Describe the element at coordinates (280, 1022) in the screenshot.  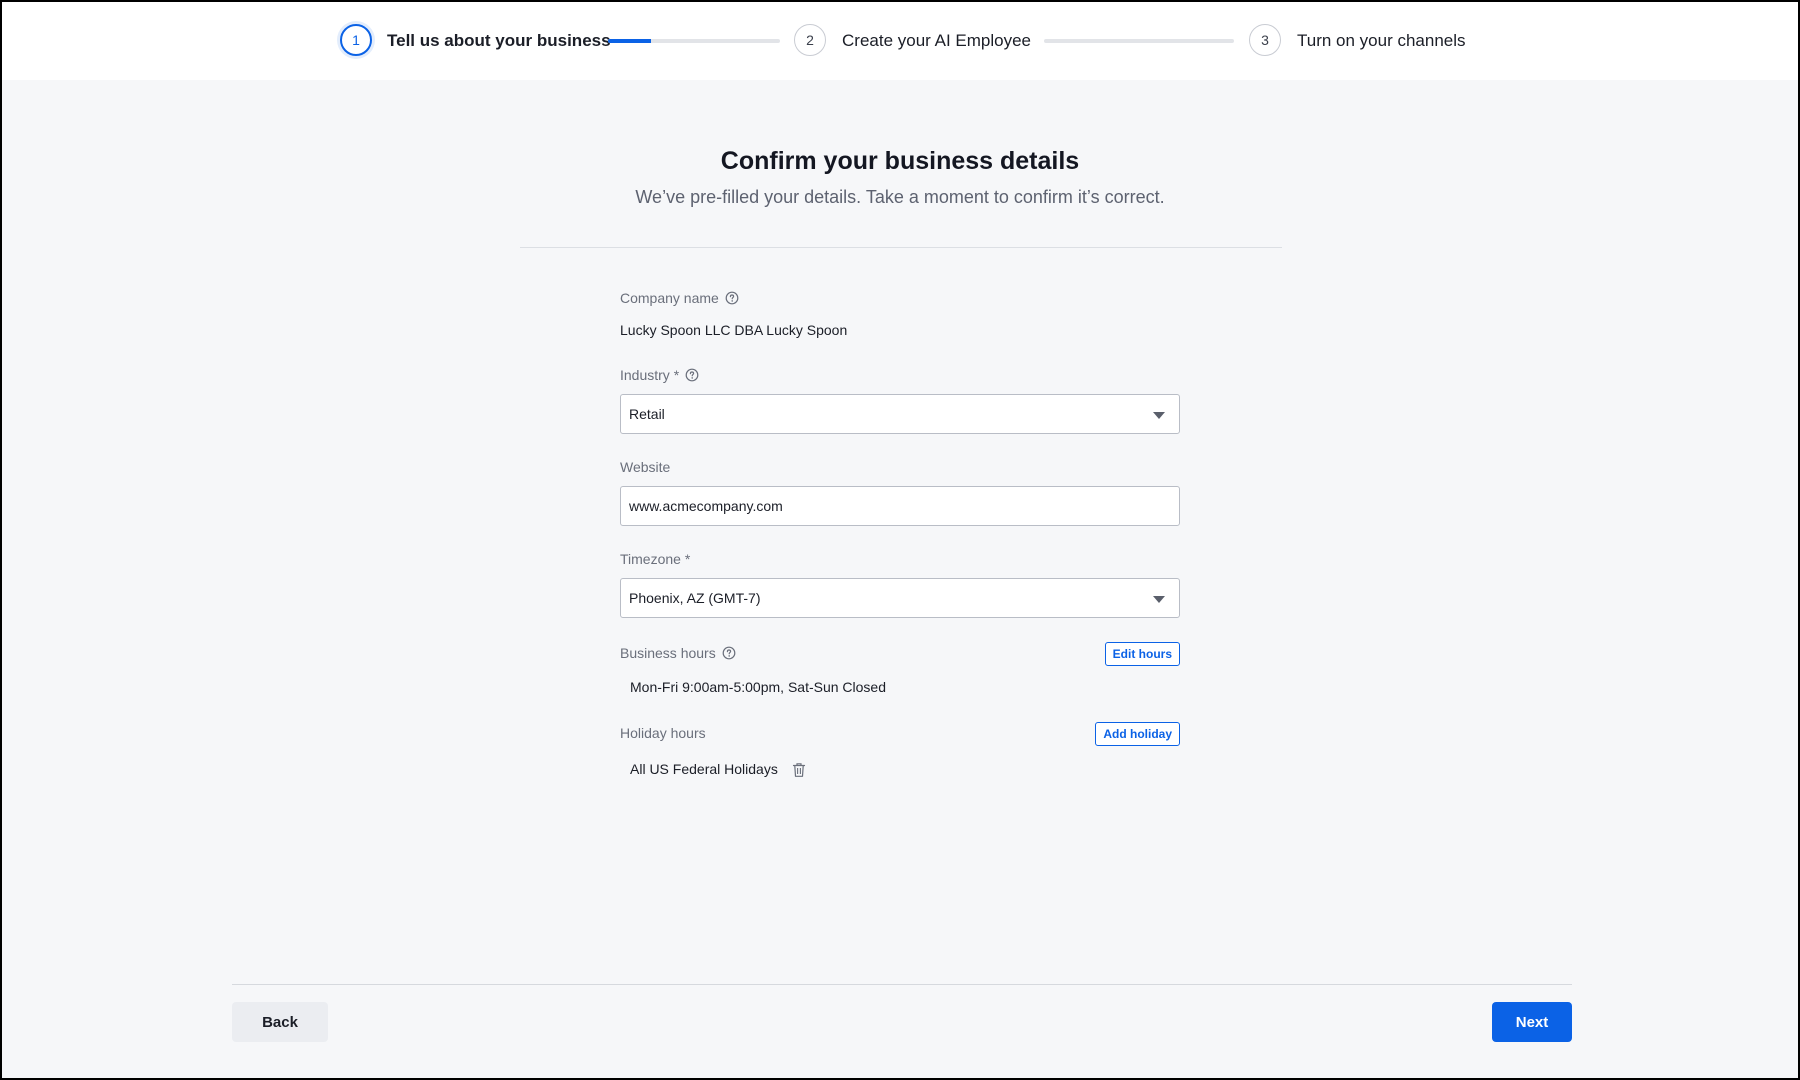
I see `back-button: Back` at that location.